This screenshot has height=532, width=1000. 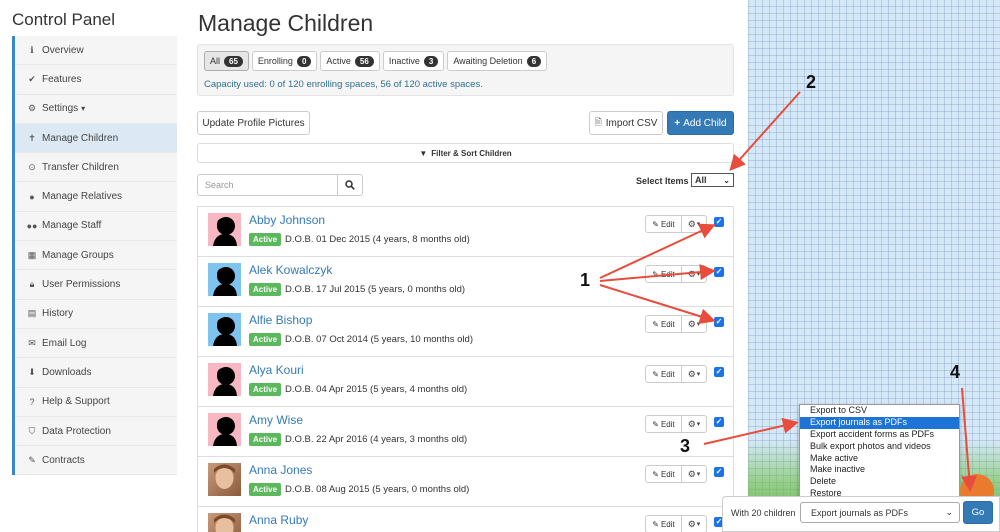 I want to click on select-items-value: All, so click(x=701, y=180).